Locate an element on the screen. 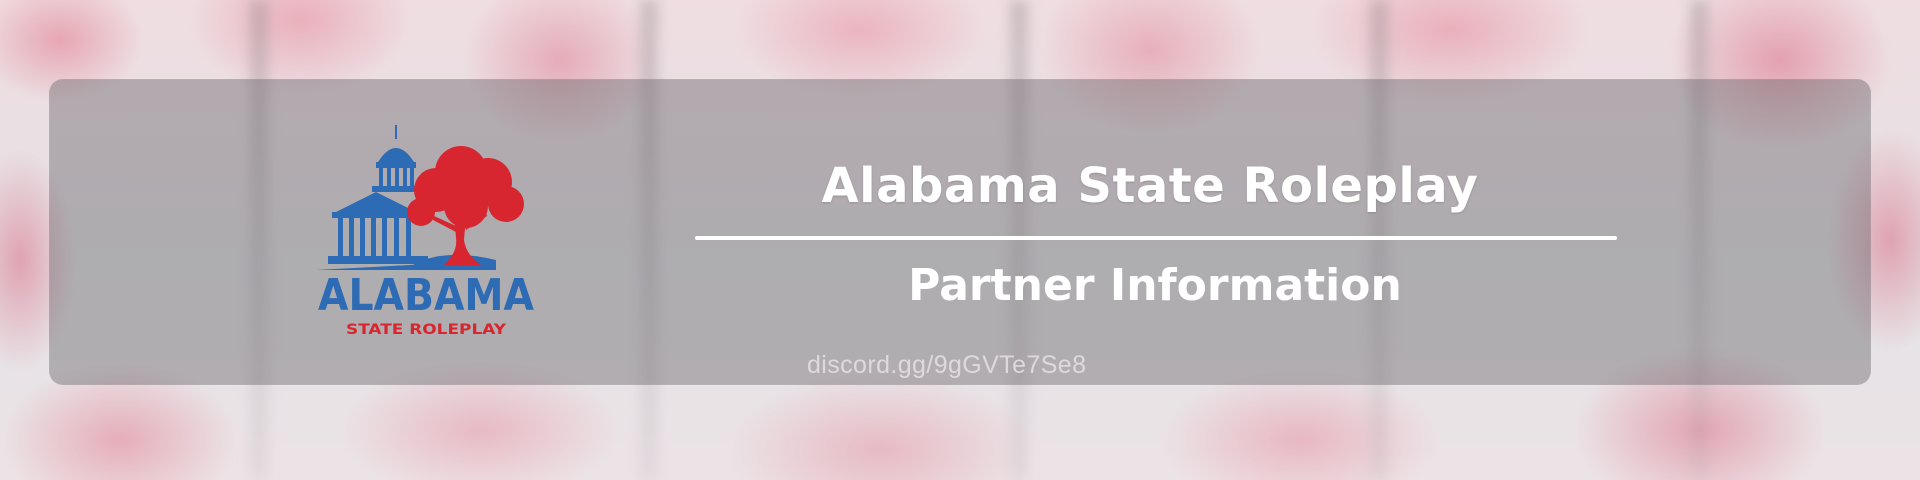 This screenshot has width=1920, height=480. alabama-state-roleplay-logo: ALABAMA STATE ROLEPLAY is located at coordinates (426, 232).